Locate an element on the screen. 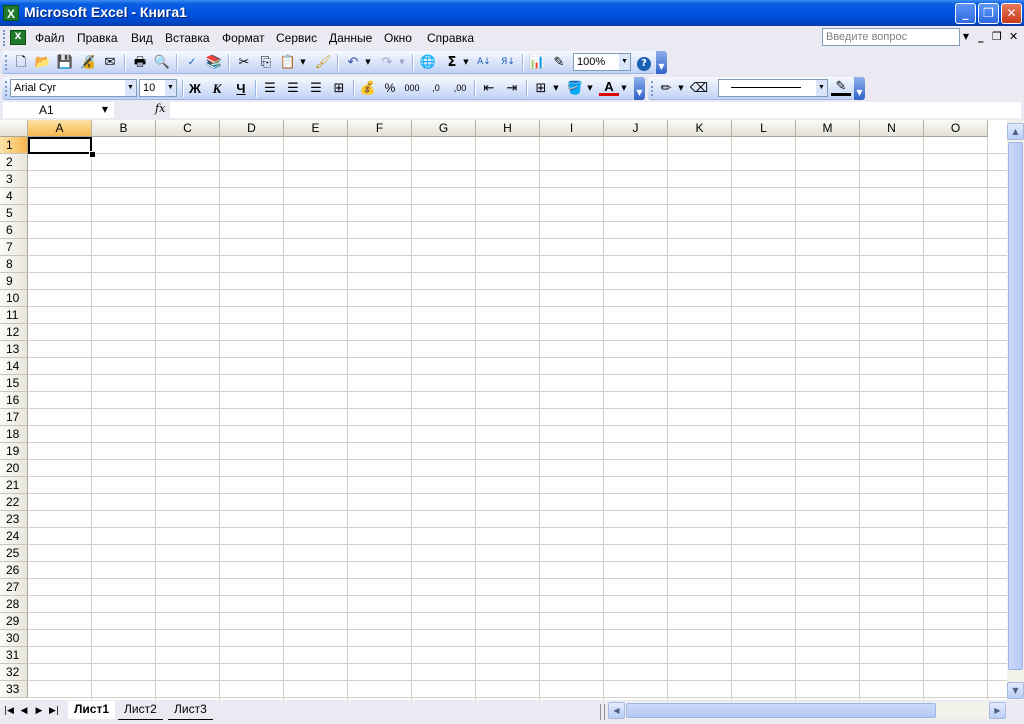  menu-window: Окно is located at coordinates (398, 38).